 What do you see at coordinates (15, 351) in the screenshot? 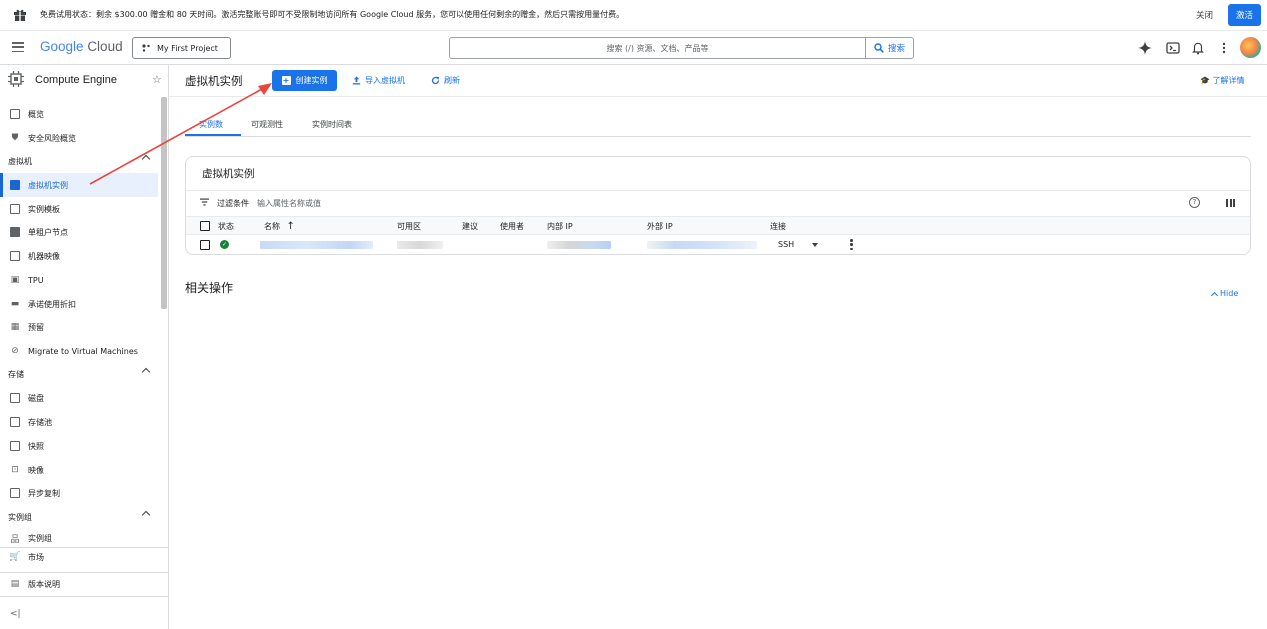
I see `migrate-icon: ⊘` at bounding box center [15, 351].